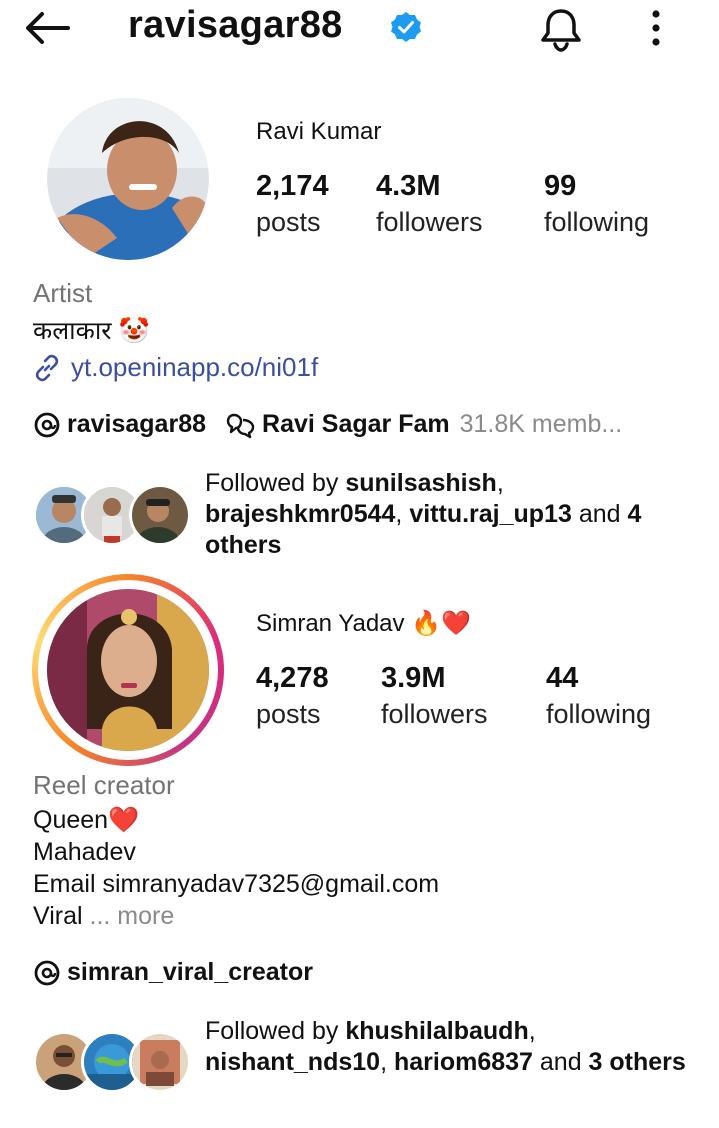  What do you see at coordinates (47, 367) in the screenshot?
I see `link-icon` at bounding box center [47, 367].